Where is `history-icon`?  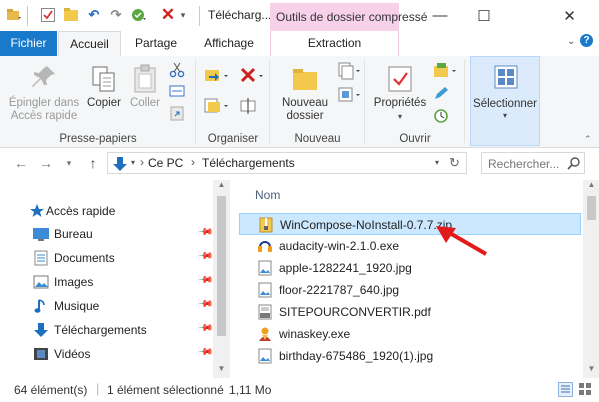
history-icon is located at coordinates (441, 117).